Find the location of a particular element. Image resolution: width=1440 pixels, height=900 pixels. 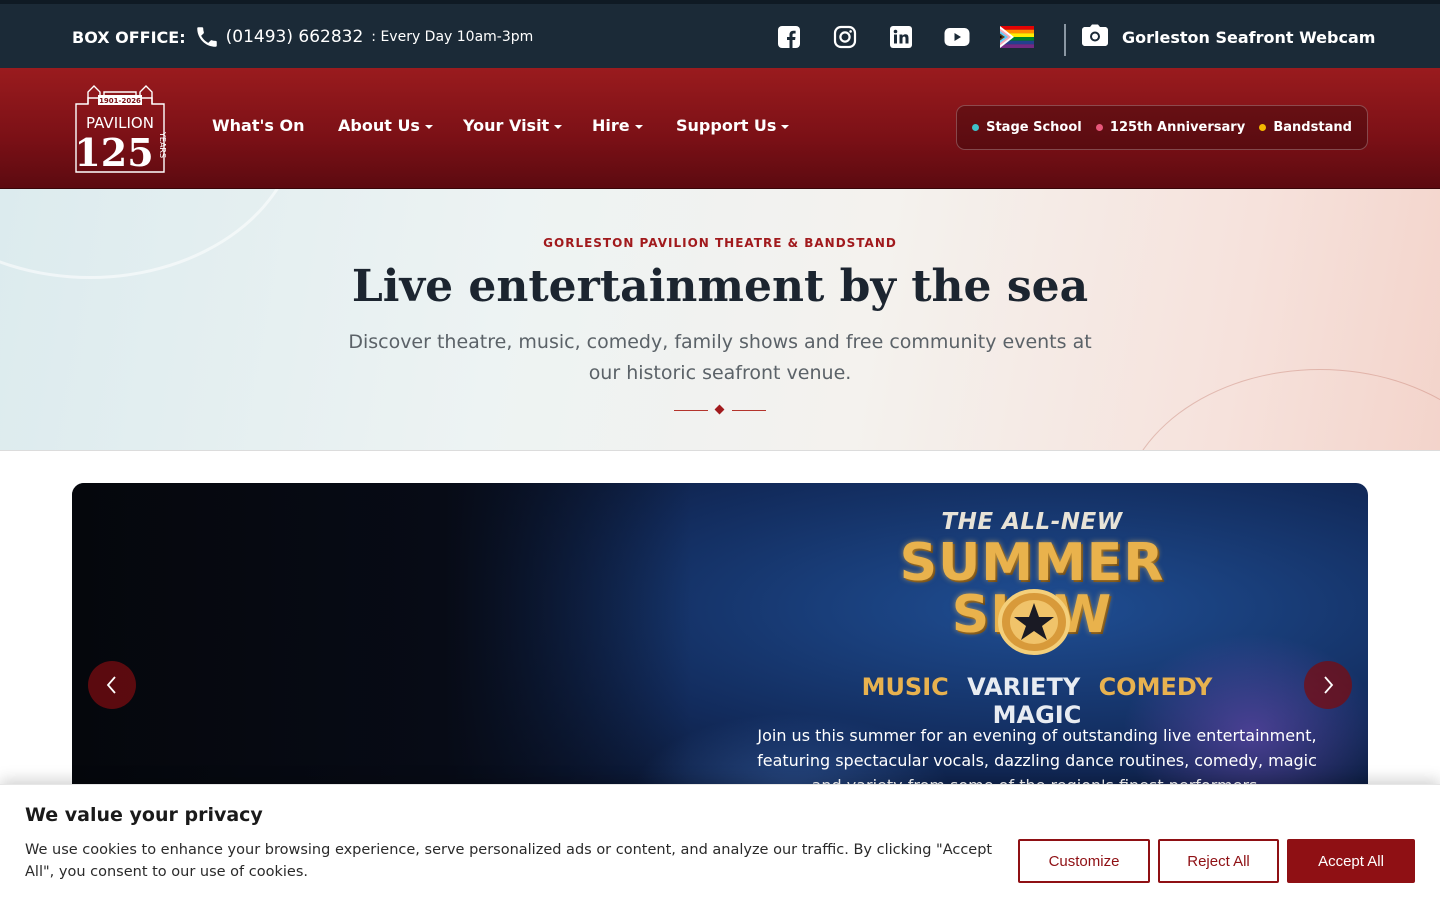

quick-link-stage-school: Stage School is located at coordinates (1027, 127).